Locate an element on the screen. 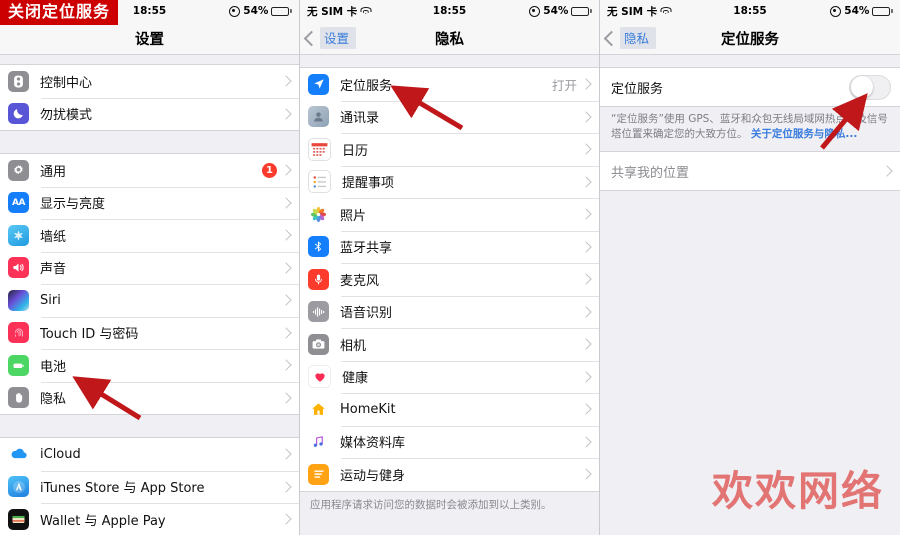 The height and width of the screenshot is (535, 900). row-label: 相机 is located at coordinates (353, 346).